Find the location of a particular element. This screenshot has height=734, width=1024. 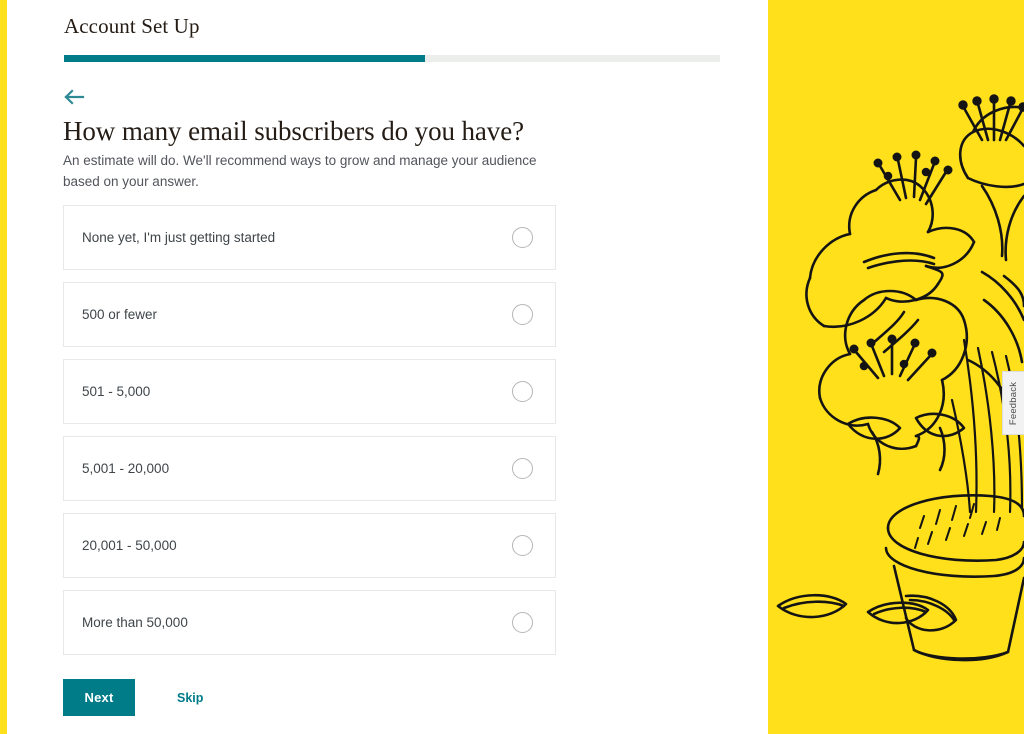

skip-link: Skip is located at coordinates (190, 698).